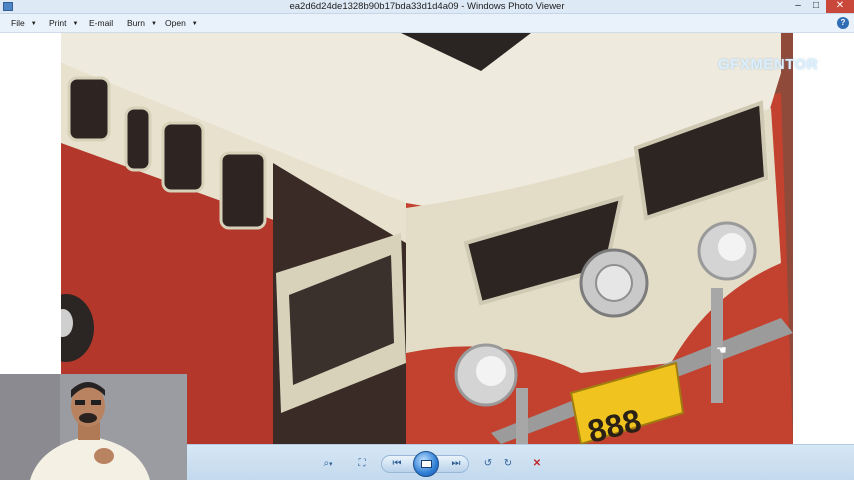 Image resolution: width=854 pixels, height=480 pixels. What do you see at coordinates (427, 23) in the screenshot?
I see `menu-bar: File ▼ Print ▼ E-mail Burn ▼ Open ▼ ?` at bounding box center [427, 23].